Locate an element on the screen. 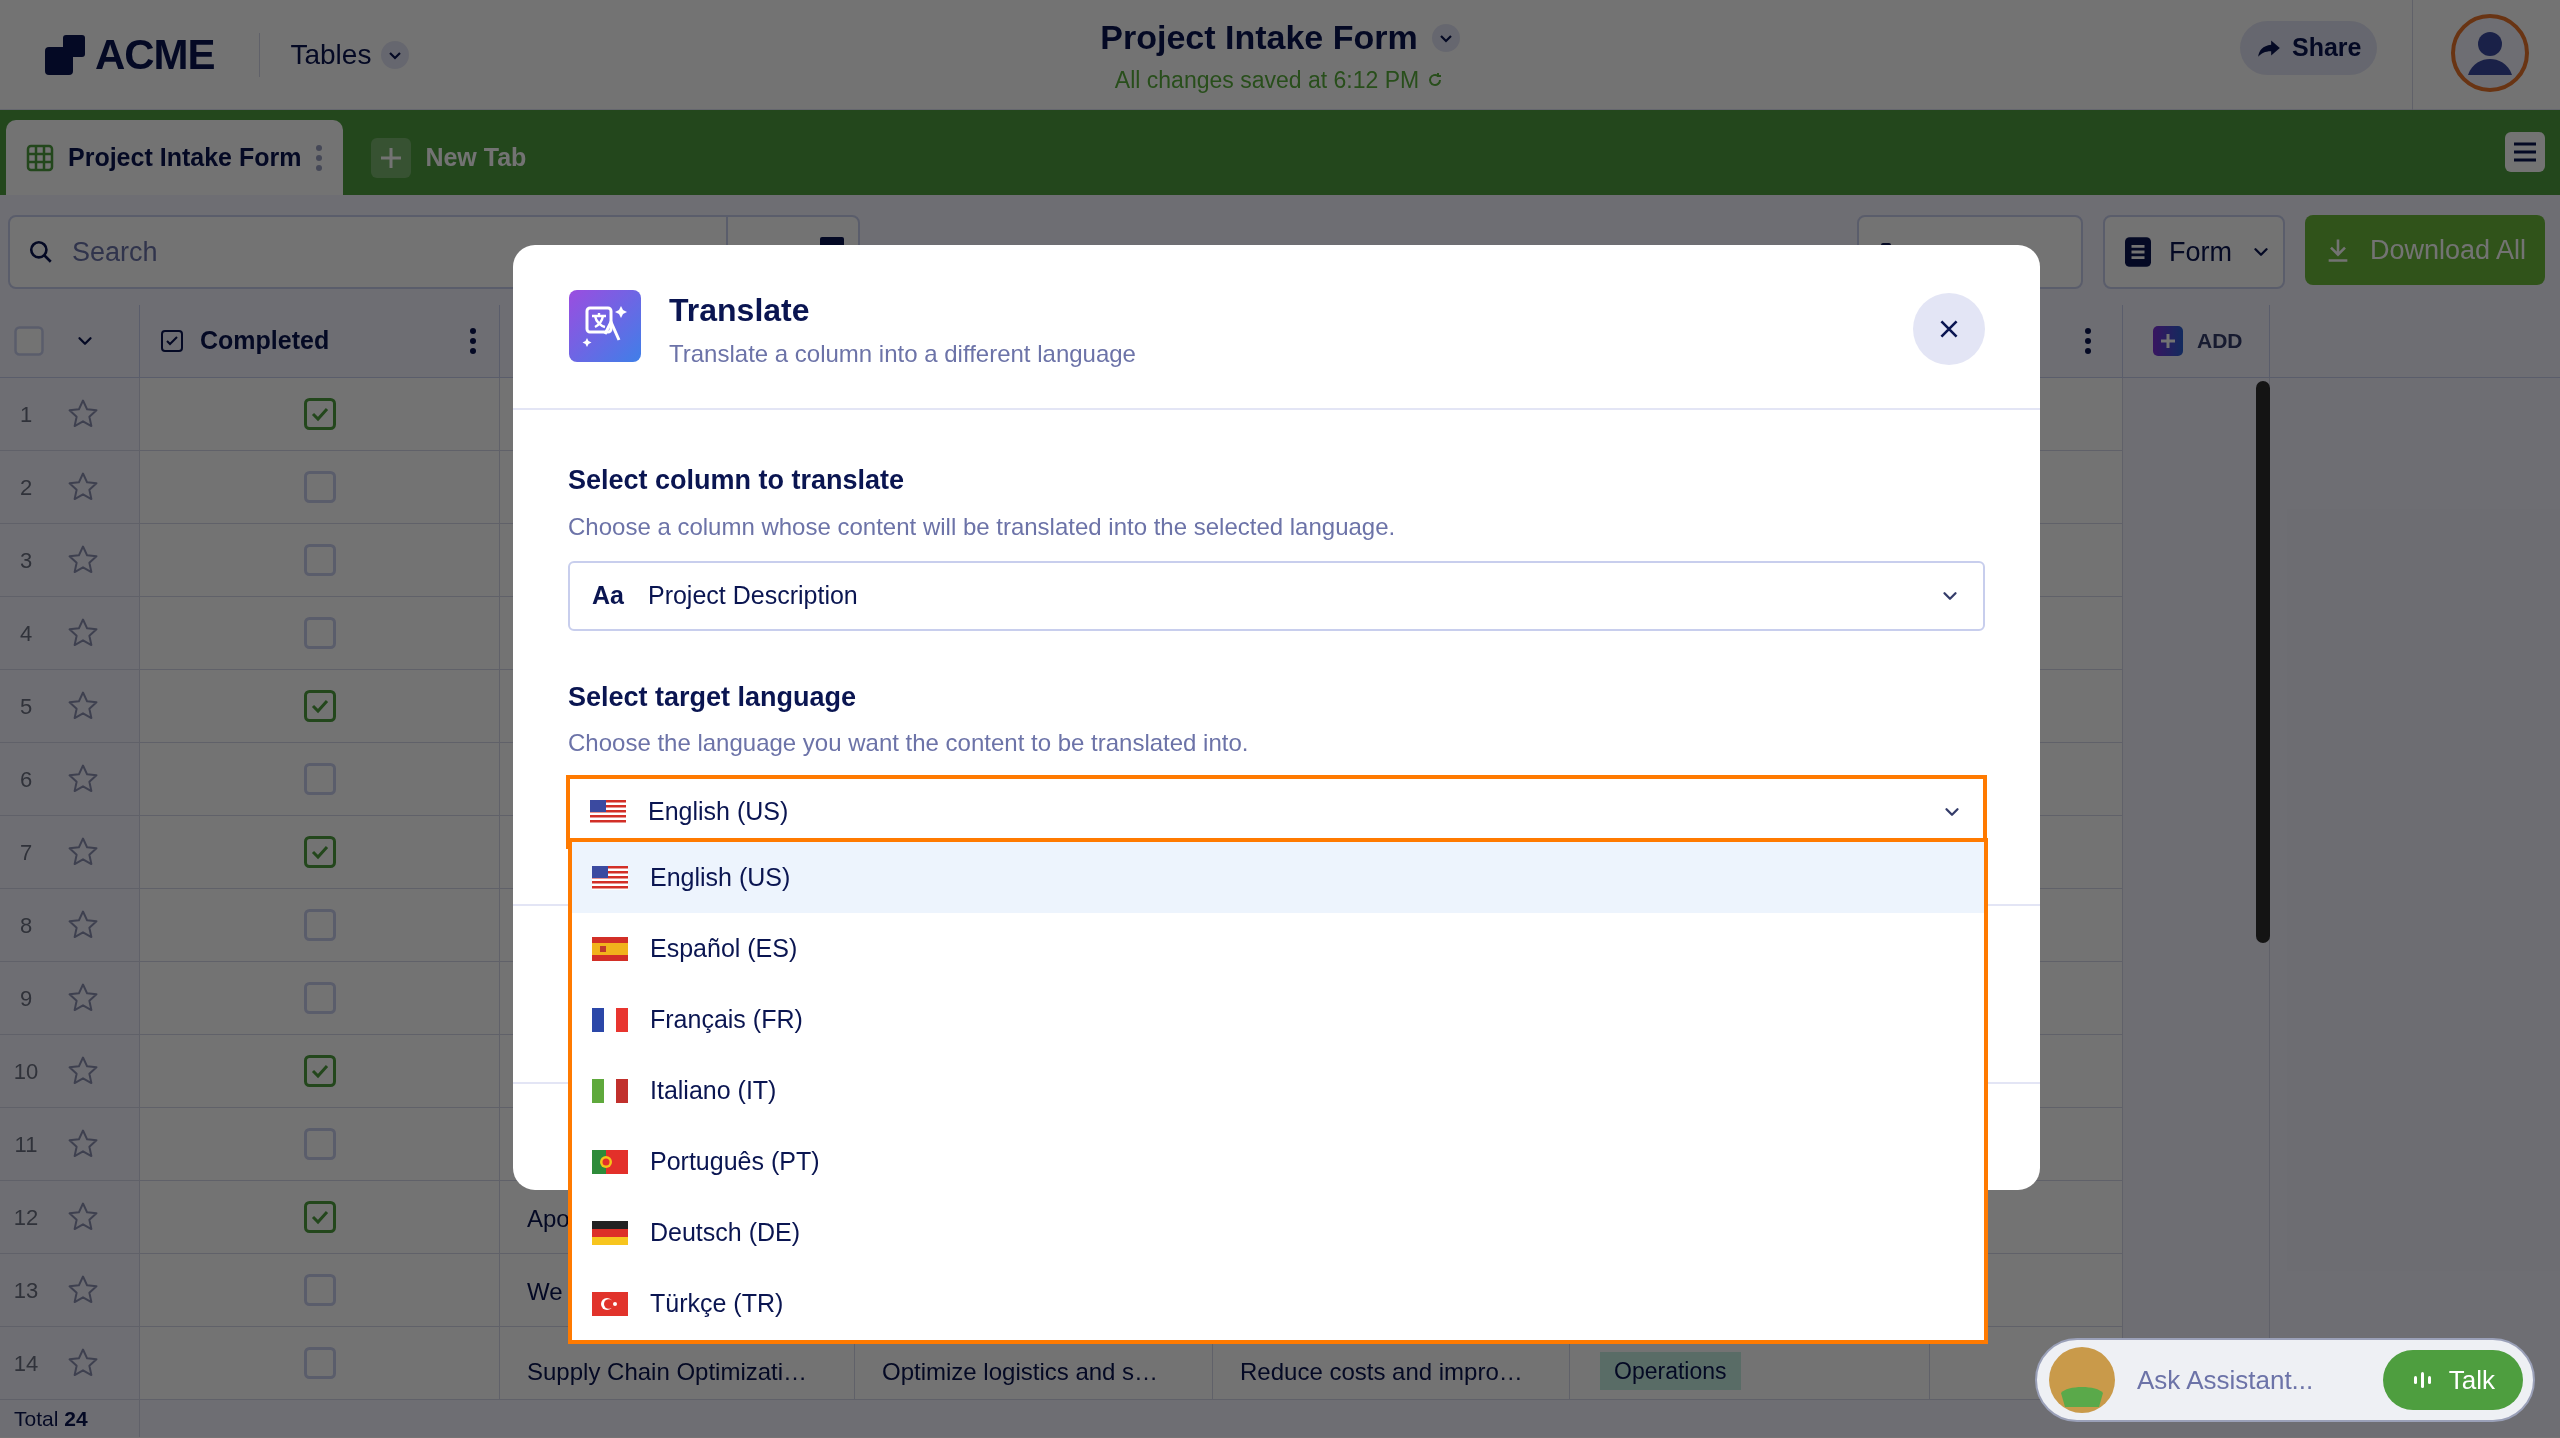 This screenshot has width=2560, height=1438. row-number: 10 is located at coordinates (26, 1071).